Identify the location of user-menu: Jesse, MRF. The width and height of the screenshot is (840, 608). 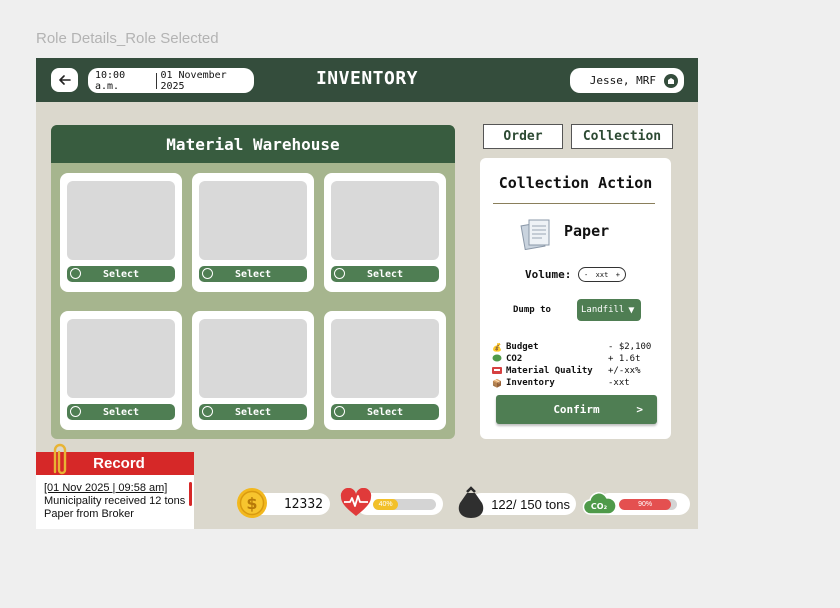
(627, 80).